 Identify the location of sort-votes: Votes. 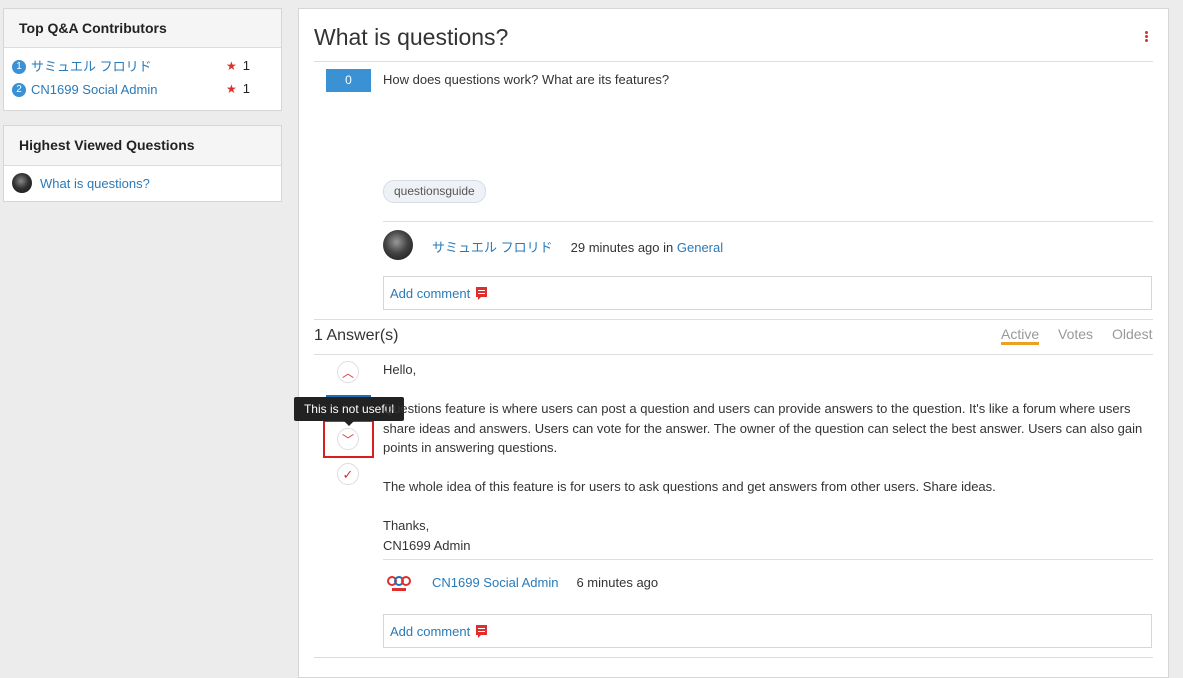
(1075, 334).